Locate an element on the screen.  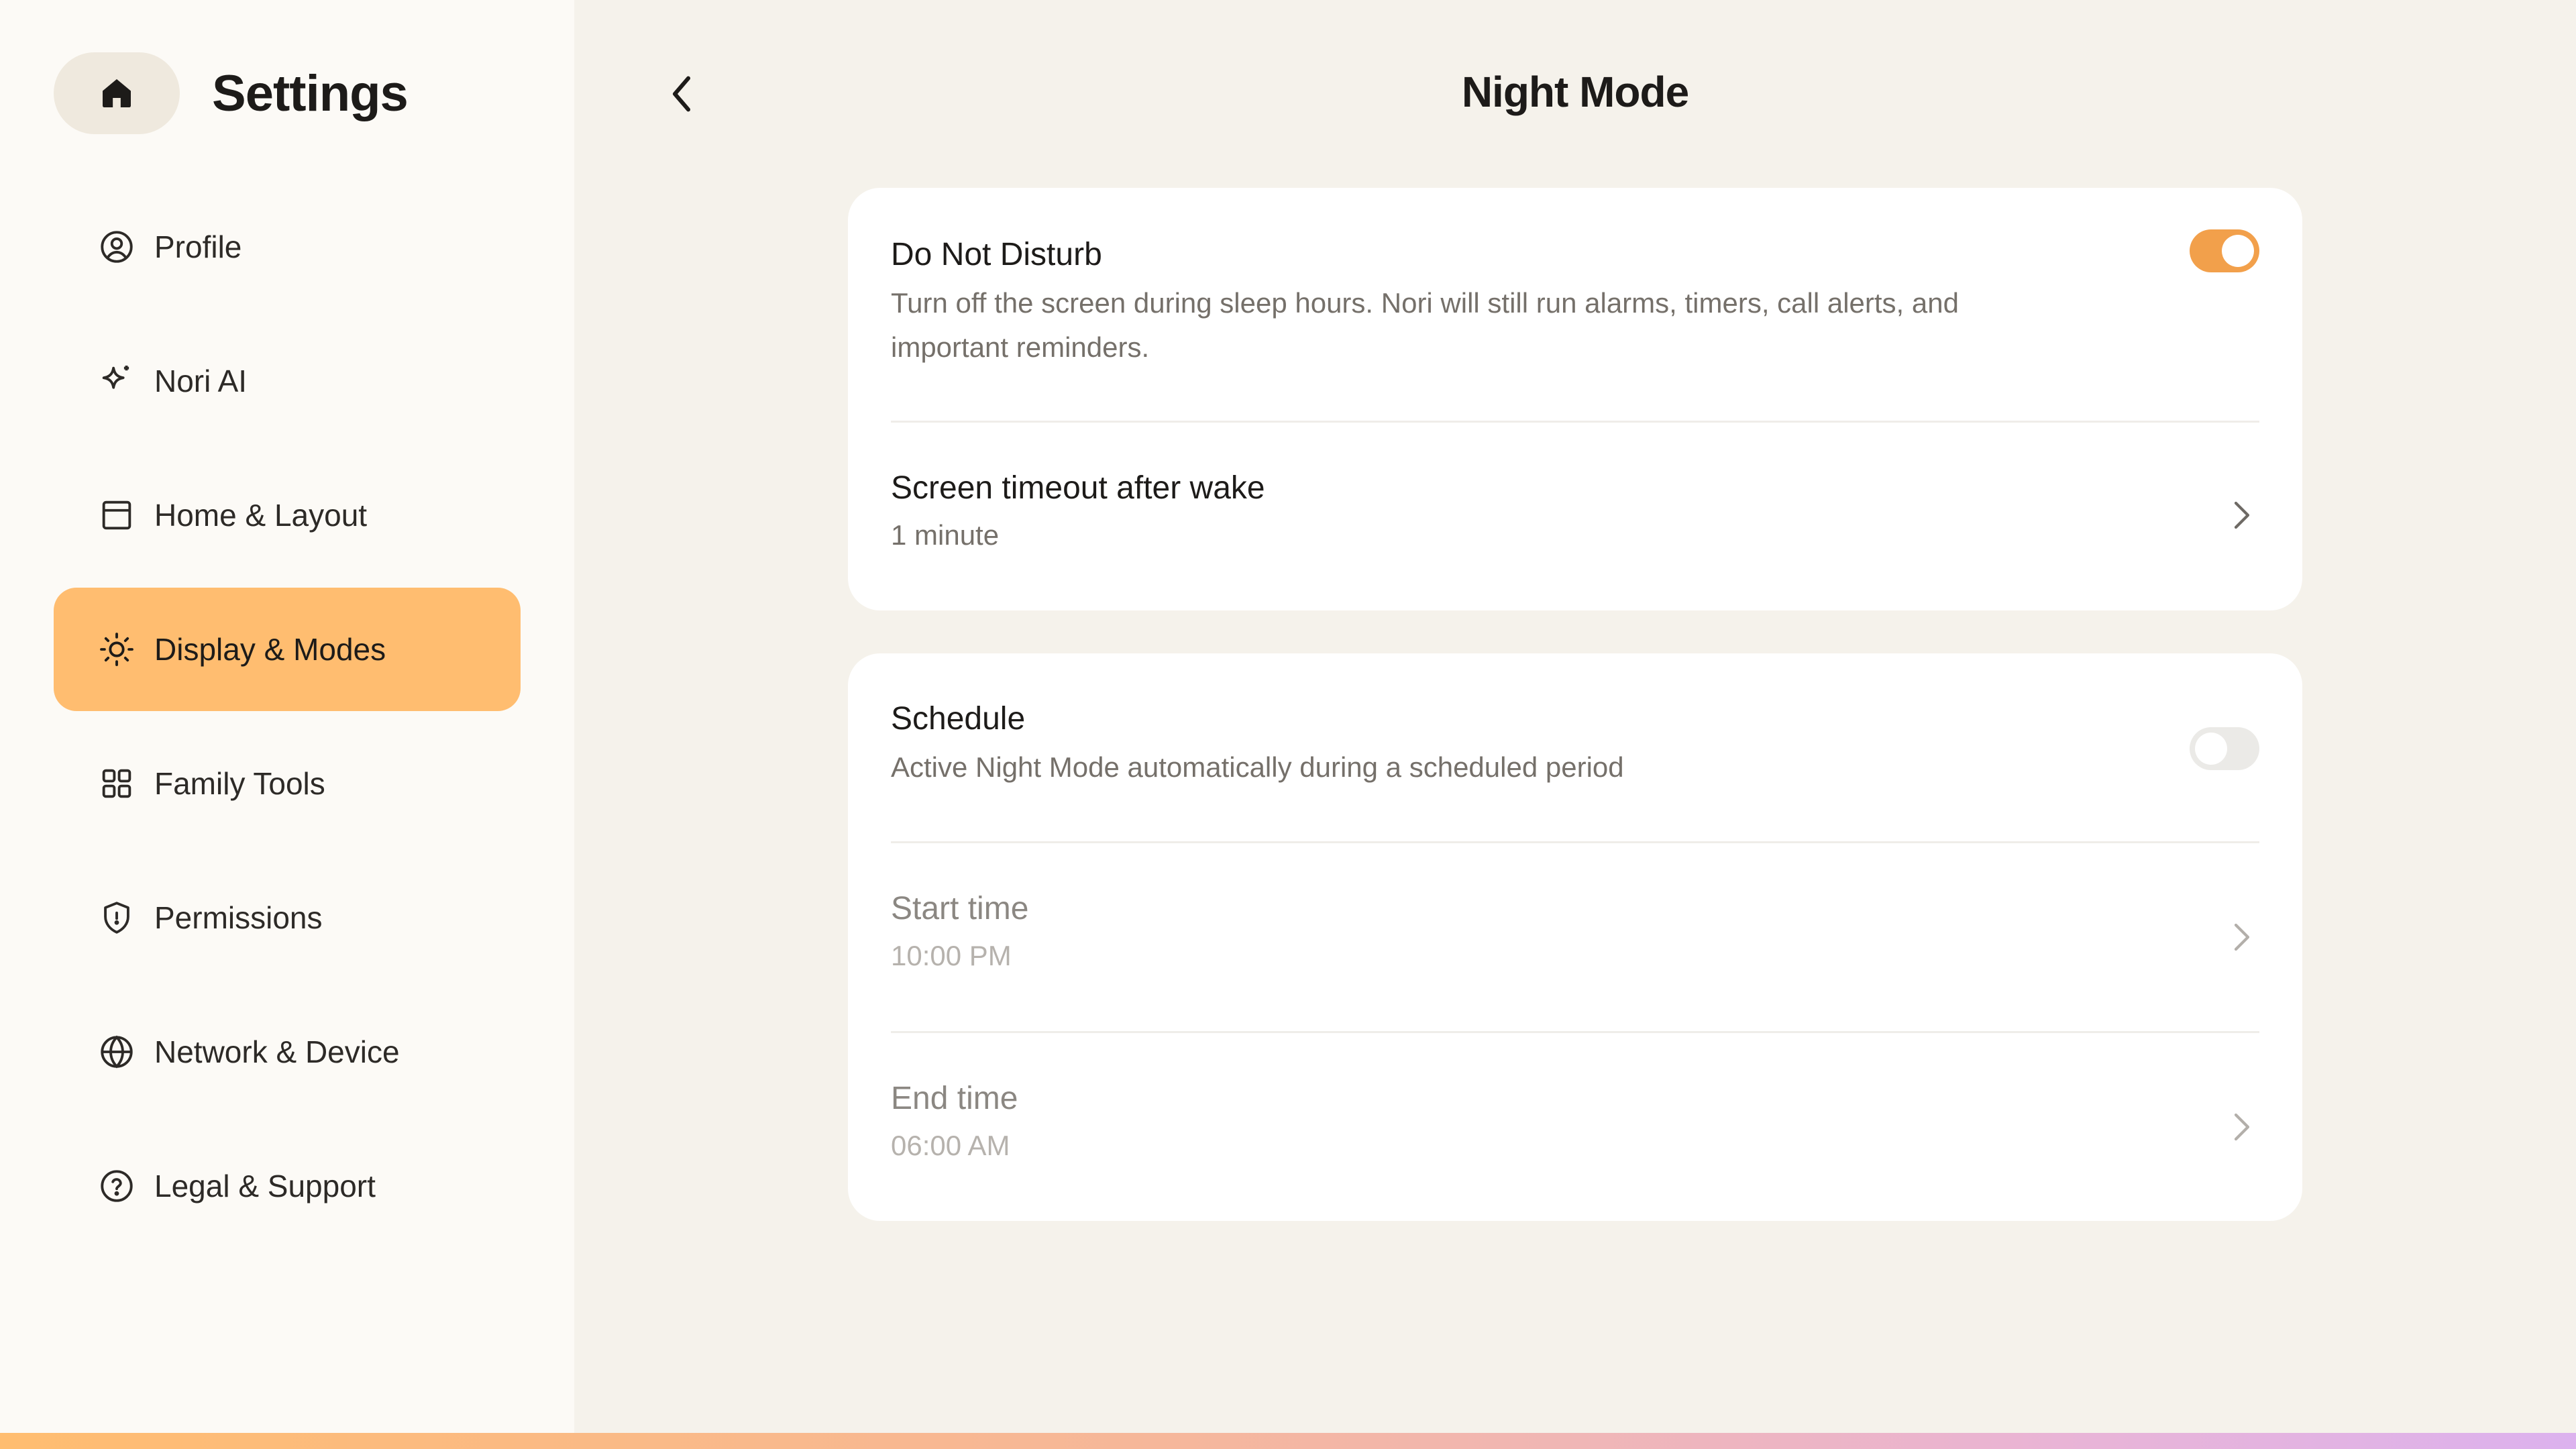
sidebar-item-label: Network & Device is located at coordinates (277, 1051).